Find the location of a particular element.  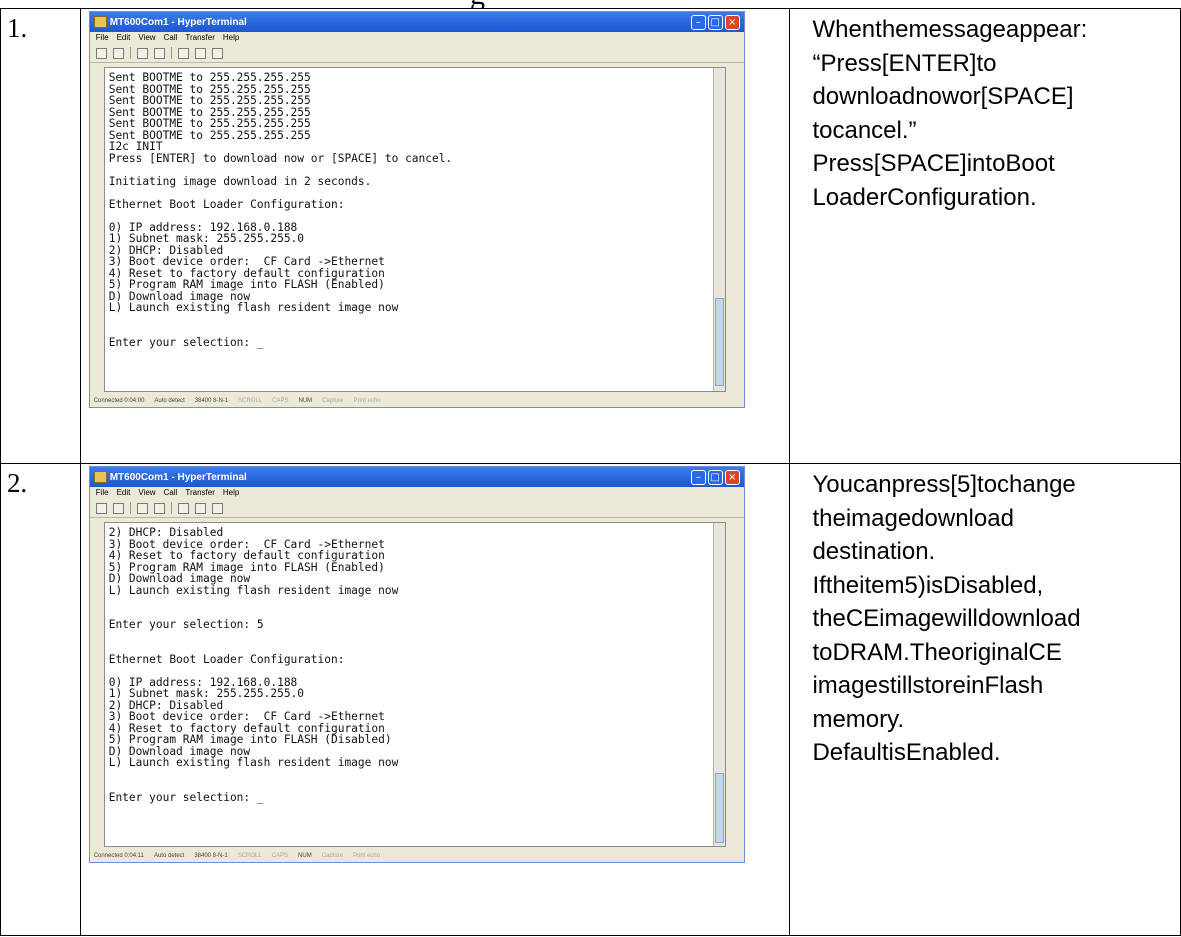

description-line: theimagedownload is located at coordinates (913, 518).